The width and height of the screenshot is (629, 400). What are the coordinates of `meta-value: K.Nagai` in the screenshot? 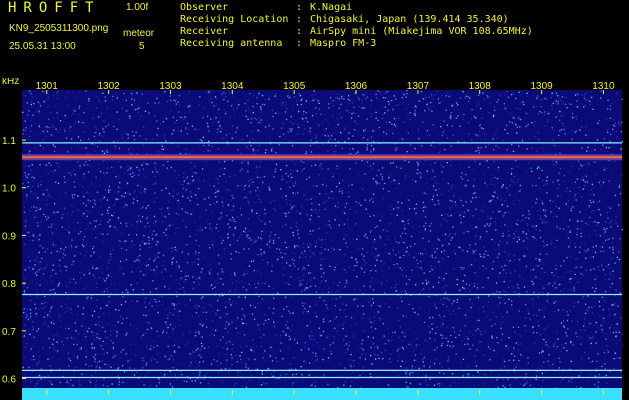 It's located at (331, 7).